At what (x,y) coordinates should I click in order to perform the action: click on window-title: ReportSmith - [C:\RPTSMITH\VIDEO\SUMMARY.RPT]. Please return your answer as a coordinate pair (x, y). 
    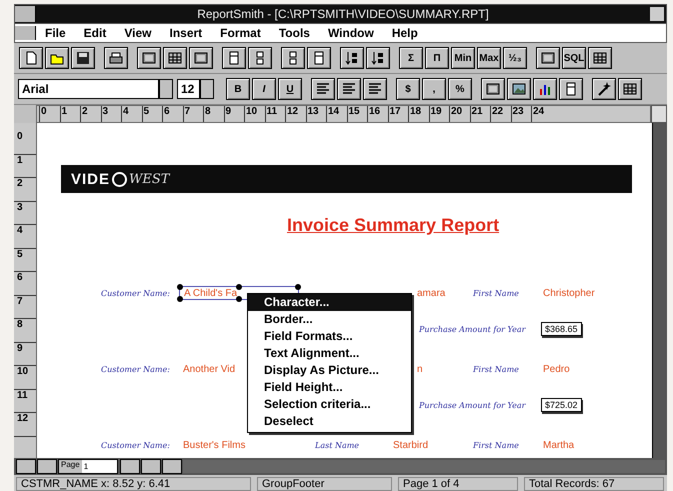
    Looking at the image, I should click on (343, 14).